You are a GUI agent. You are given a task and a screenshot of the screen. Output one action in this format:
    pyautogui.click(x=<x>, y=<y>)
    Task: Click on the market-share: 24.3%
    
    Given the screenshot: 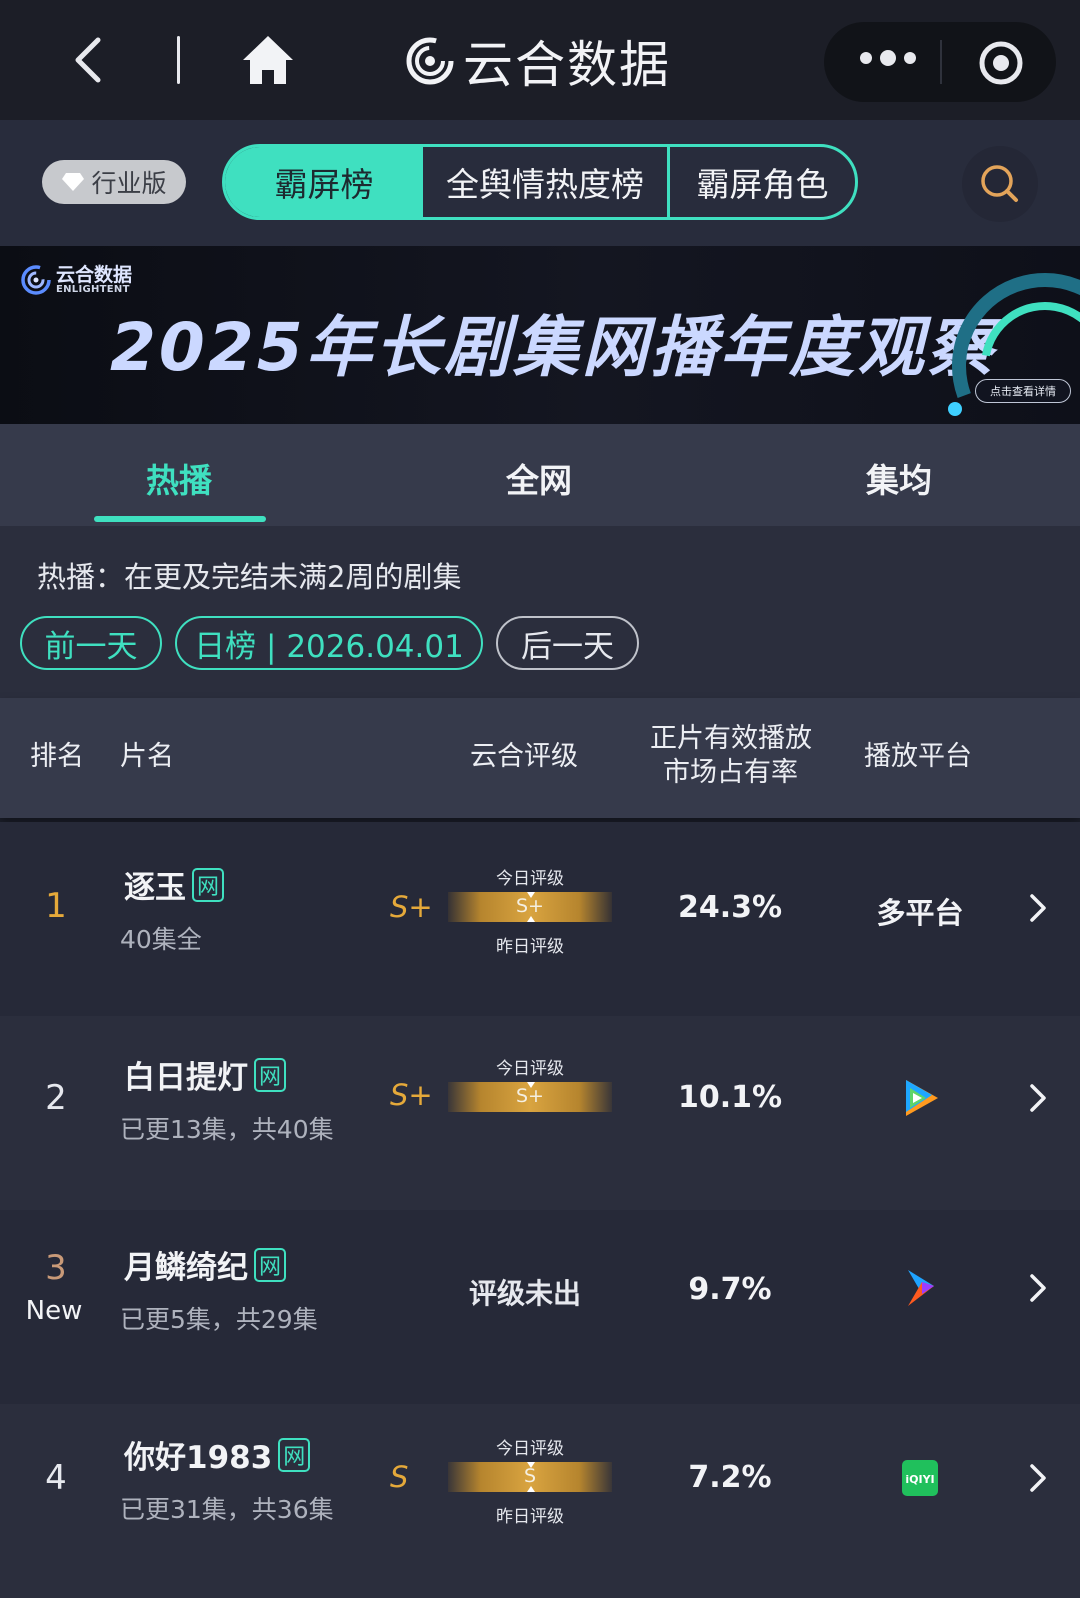 What is the action you would take?
    pyautogui.click(x=730, y=907)
    